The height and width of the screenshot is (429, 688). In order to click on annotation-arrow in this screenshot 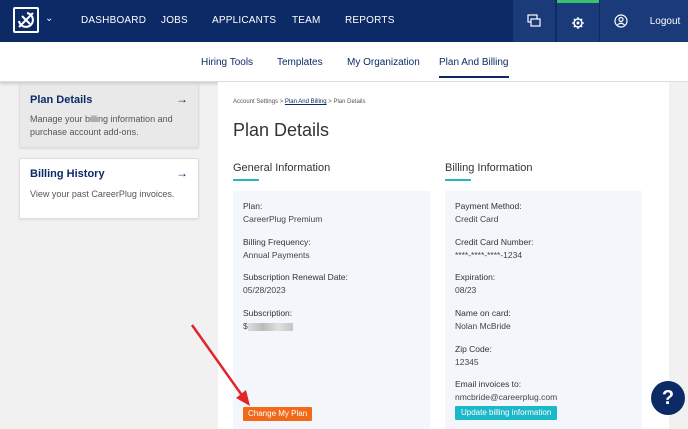, I will do `click(220, 365)`.